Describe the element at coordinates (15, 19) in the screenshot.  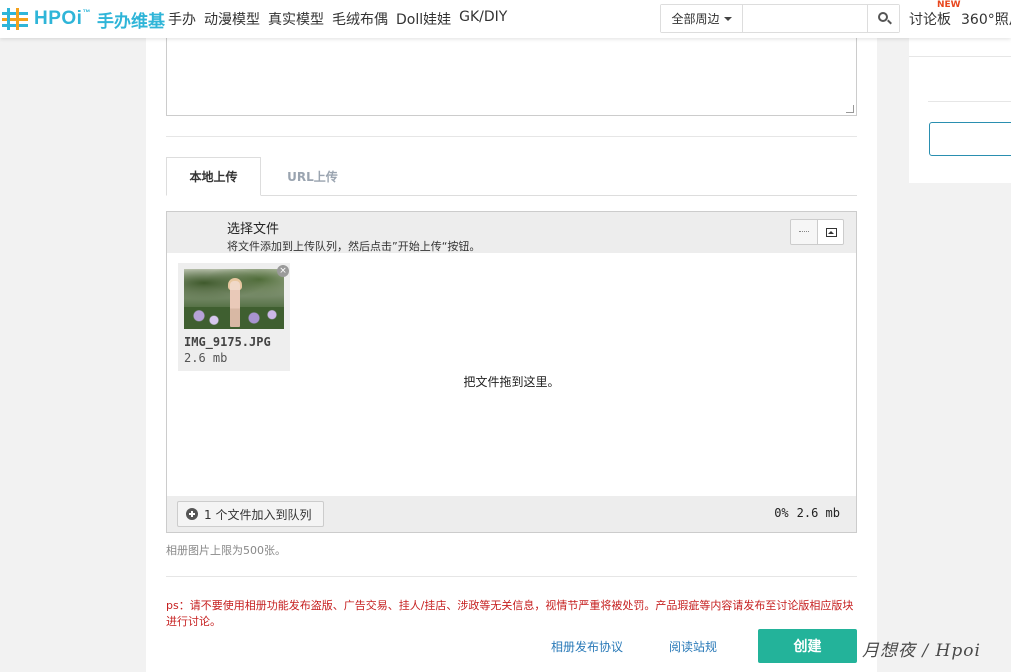
I see `logo-icon` at that location.